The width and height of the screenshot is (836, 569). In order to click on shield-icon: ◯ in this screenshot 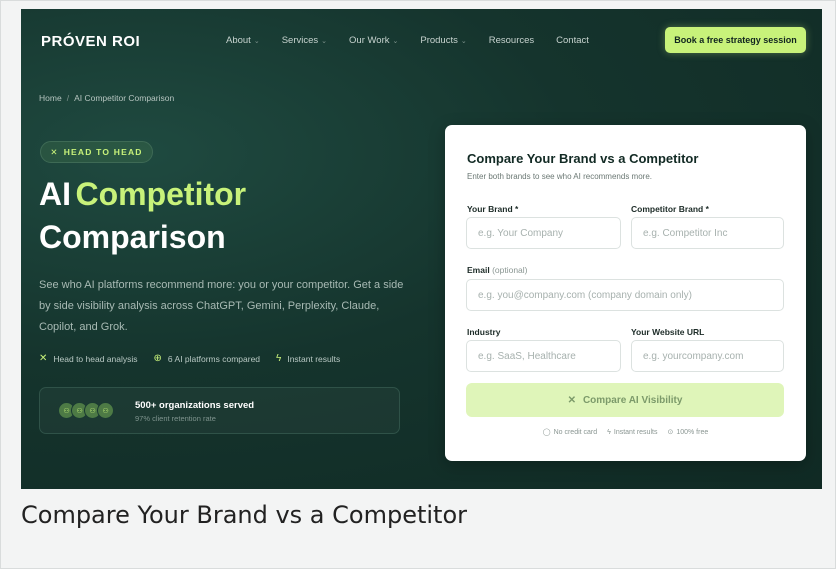, I will do `click(546, 432)`.